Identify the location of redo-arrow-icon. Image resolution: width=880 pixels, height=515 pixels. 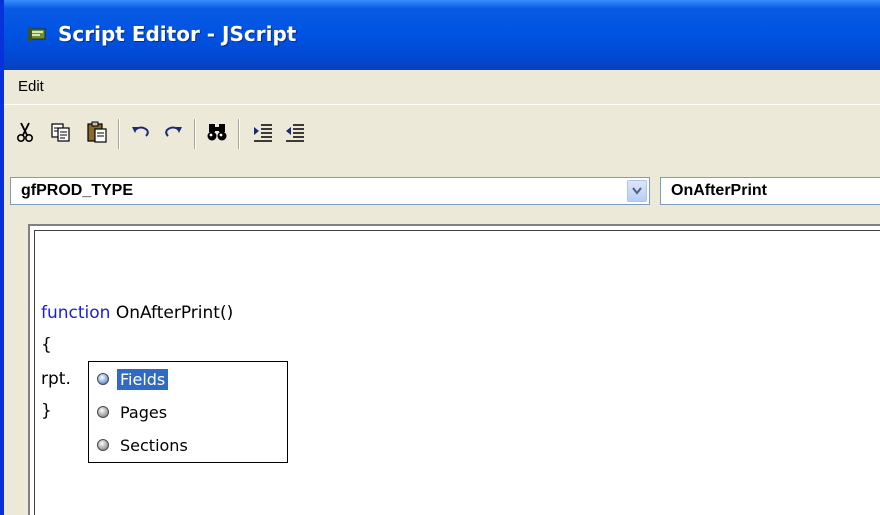
(173, 131).